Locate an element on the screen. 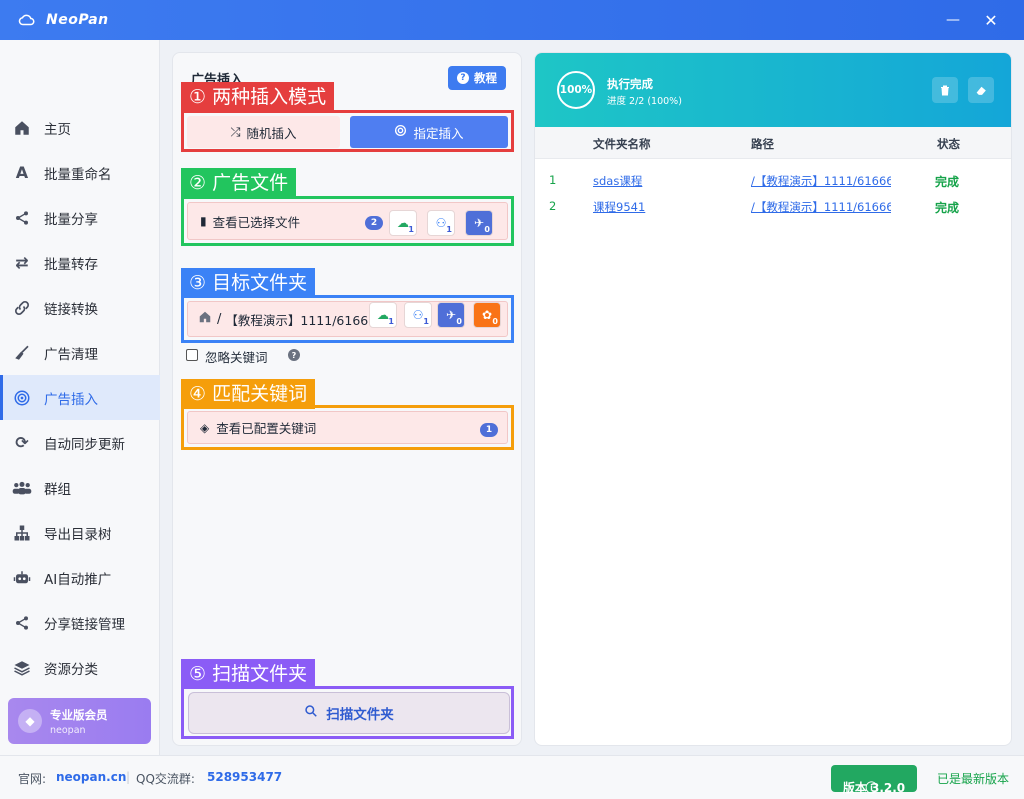 Image resolution: width=1024 pixels, height=799 pixels. tag-icon: ◈ is located at coordinates (205, 427).